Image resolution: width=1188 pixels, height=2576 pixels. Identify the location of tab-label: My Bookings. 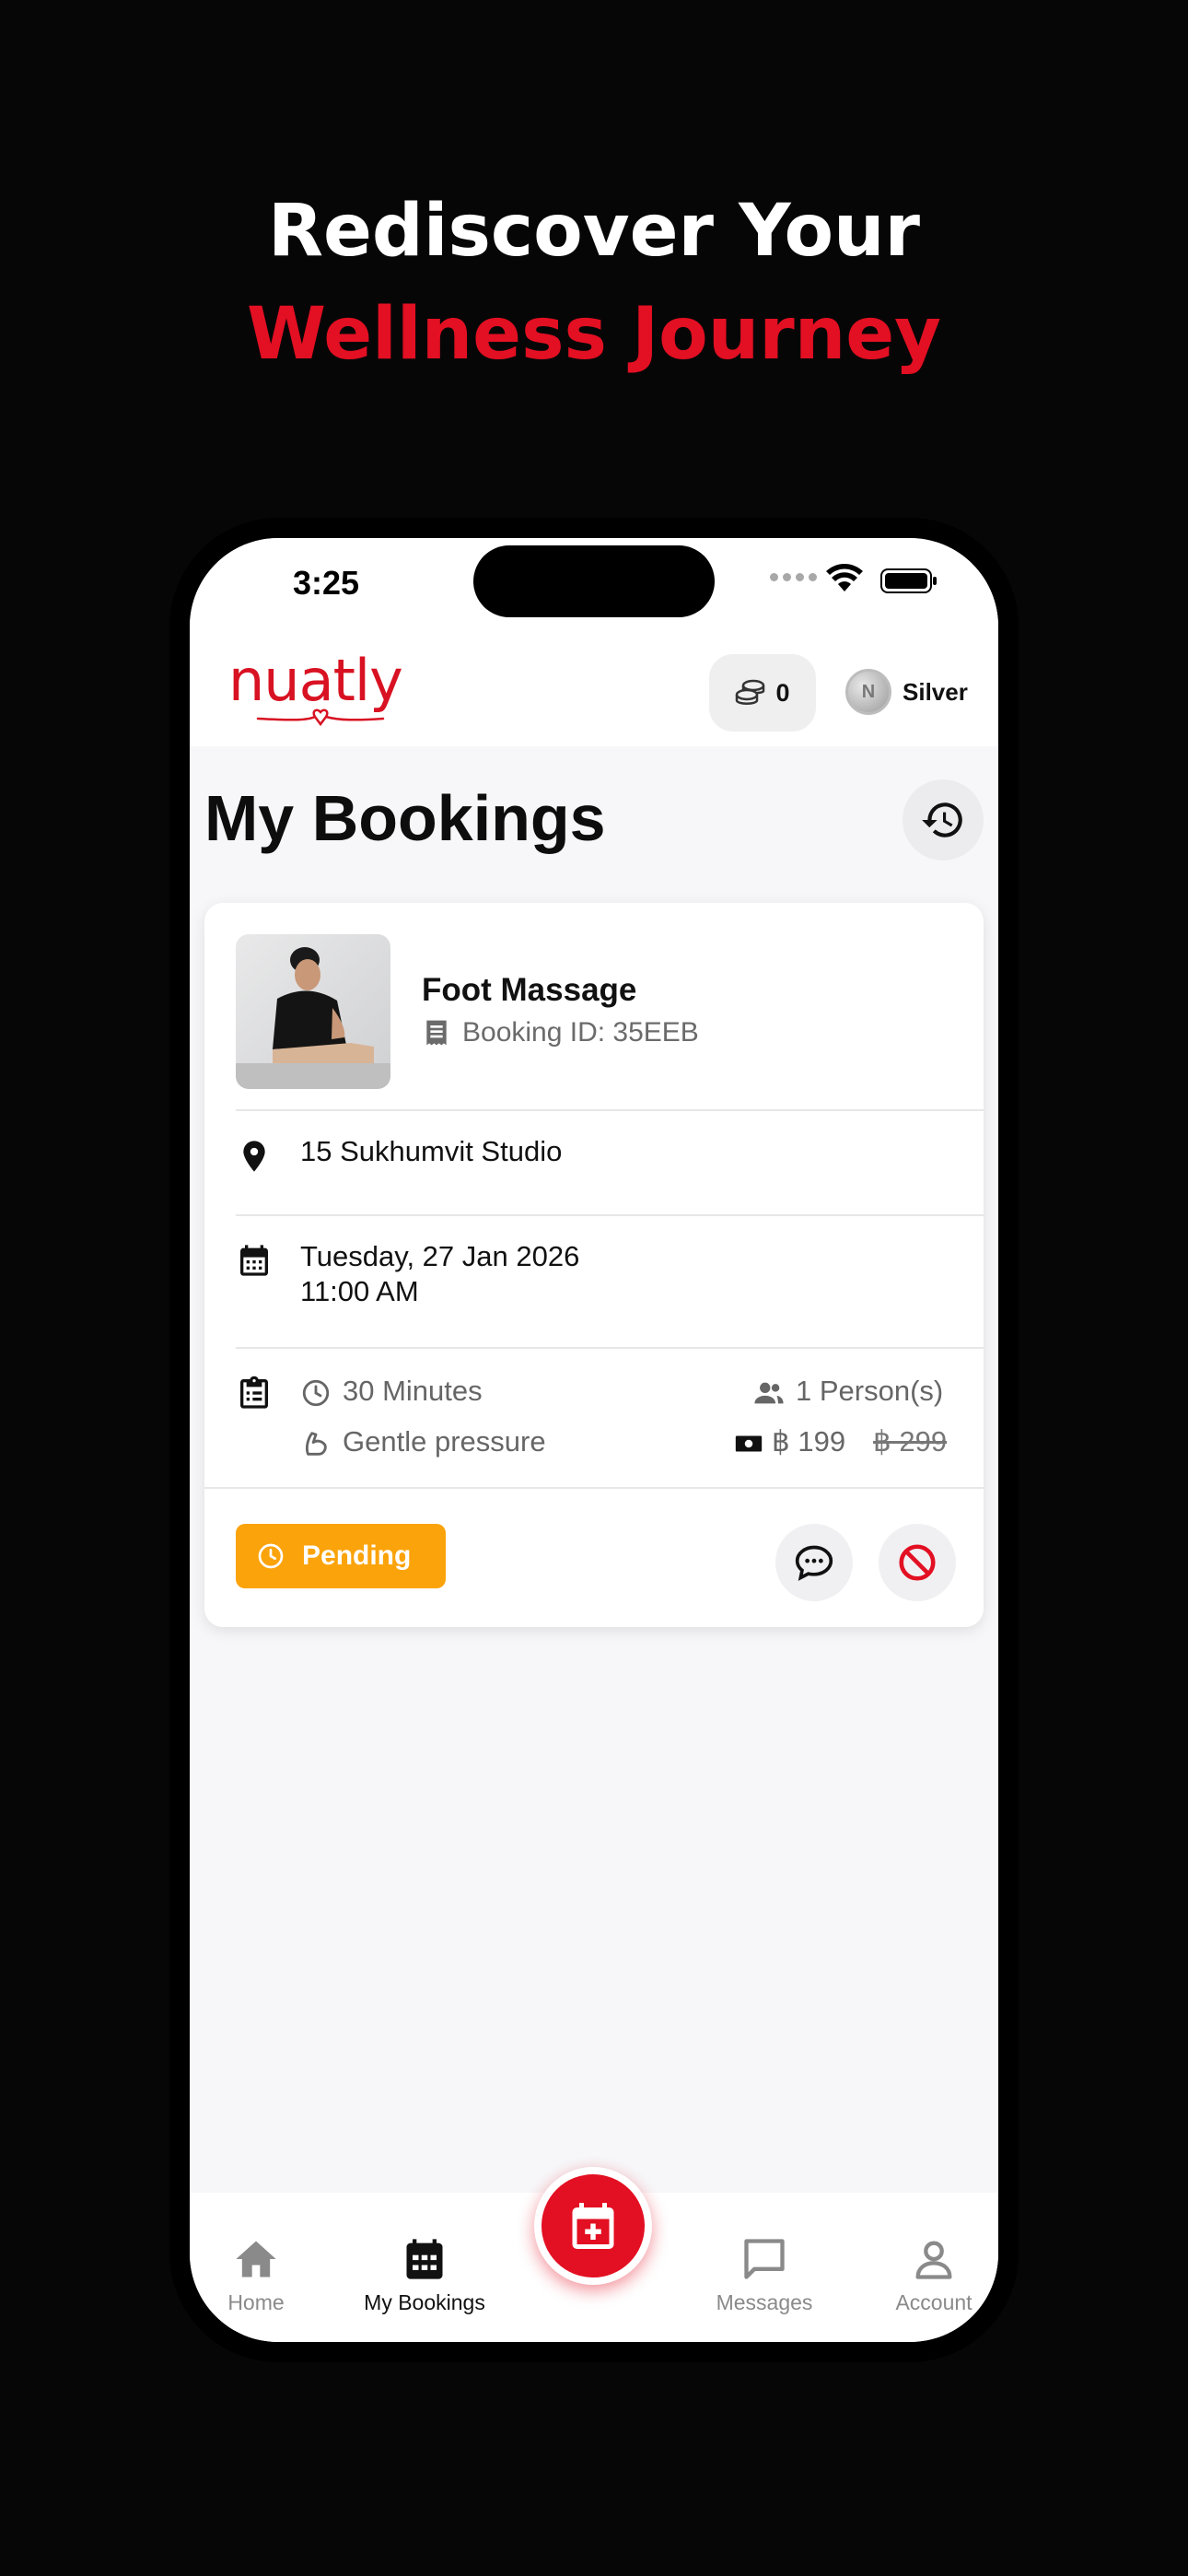
(424, 2302).